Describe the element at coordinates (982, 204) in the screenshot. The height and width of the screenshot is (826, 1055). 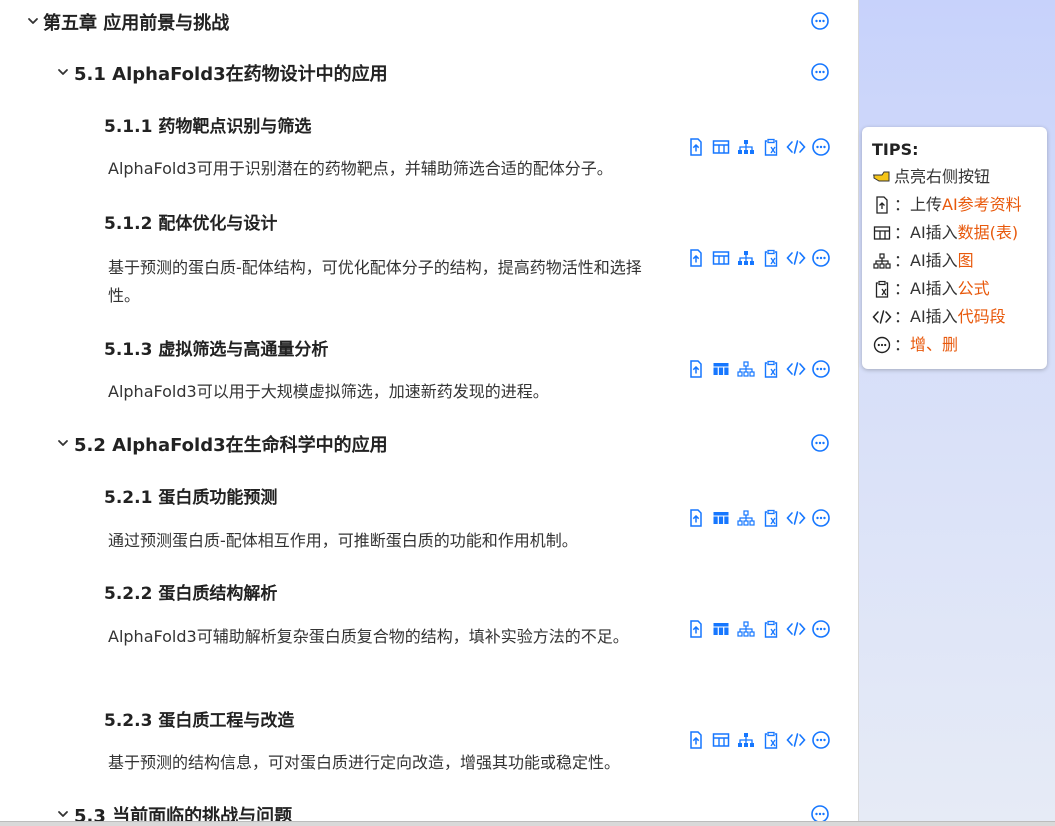
I see `tips-upload-highlight: AI参考资料` at that location.